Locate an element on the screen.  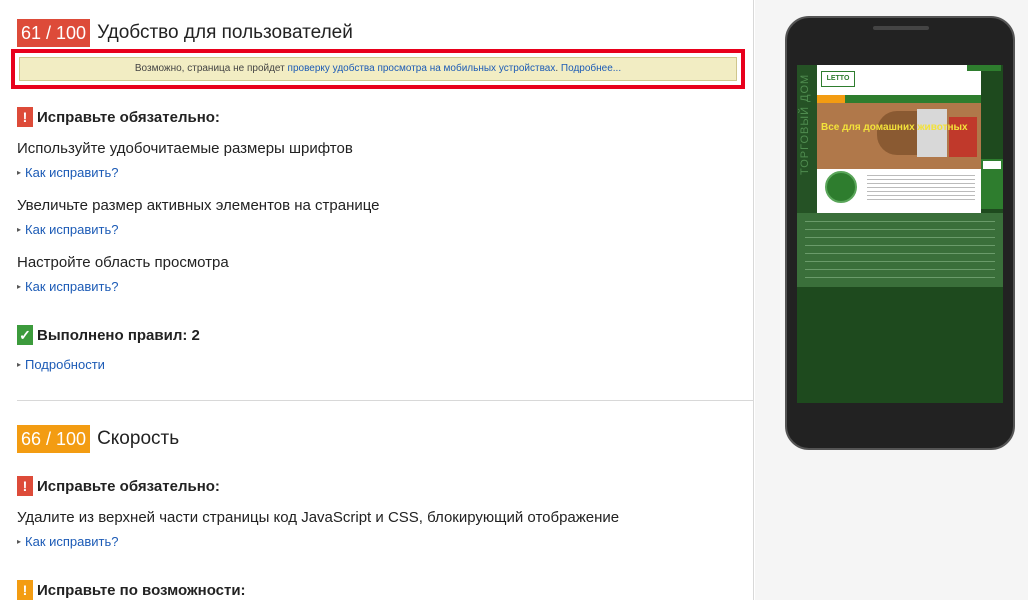
preview-footer-lines is located at coordinates (900, 250).